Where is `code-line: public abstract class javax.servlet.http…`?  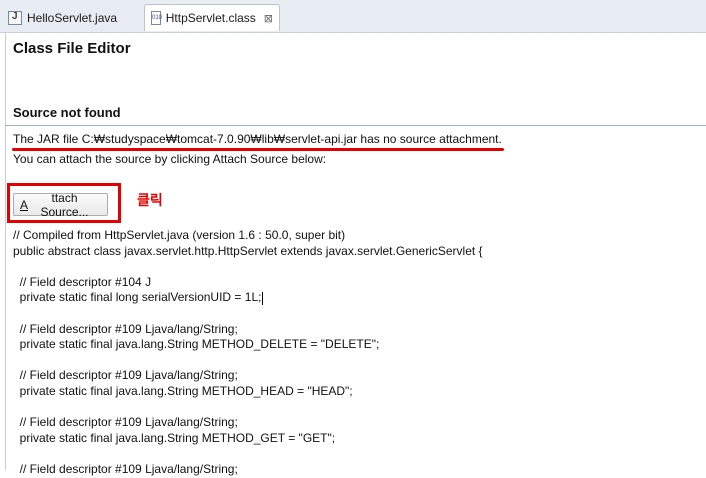
code-line: public abstract class javax.servlet.http… is located at coordinates (248, 250).